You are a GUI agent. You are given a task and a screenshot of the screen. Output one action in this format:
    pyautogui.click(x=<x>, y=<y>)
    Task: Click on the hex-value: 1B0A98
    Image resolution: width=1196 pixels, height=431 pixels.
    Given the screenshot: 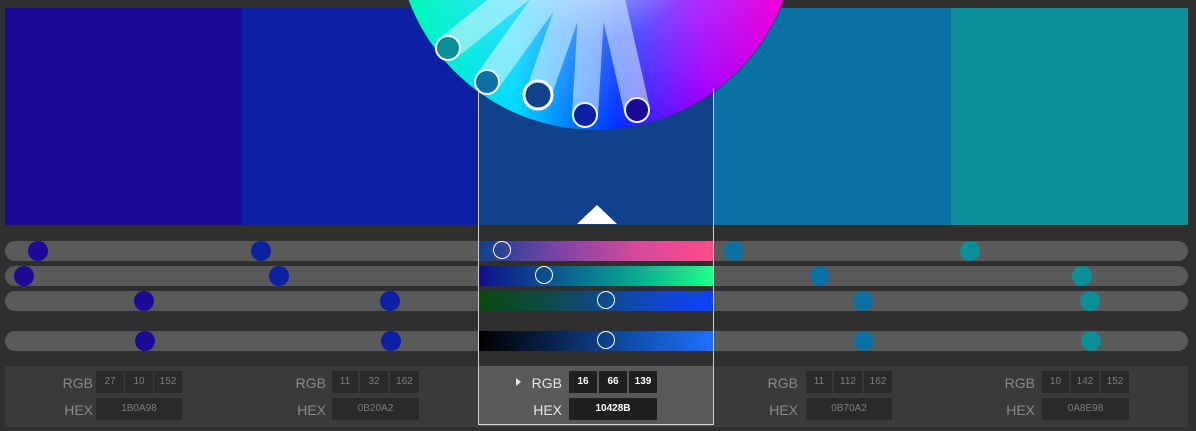 What is the action you would take?
    pyautogui.click(x=139, y=409)
    